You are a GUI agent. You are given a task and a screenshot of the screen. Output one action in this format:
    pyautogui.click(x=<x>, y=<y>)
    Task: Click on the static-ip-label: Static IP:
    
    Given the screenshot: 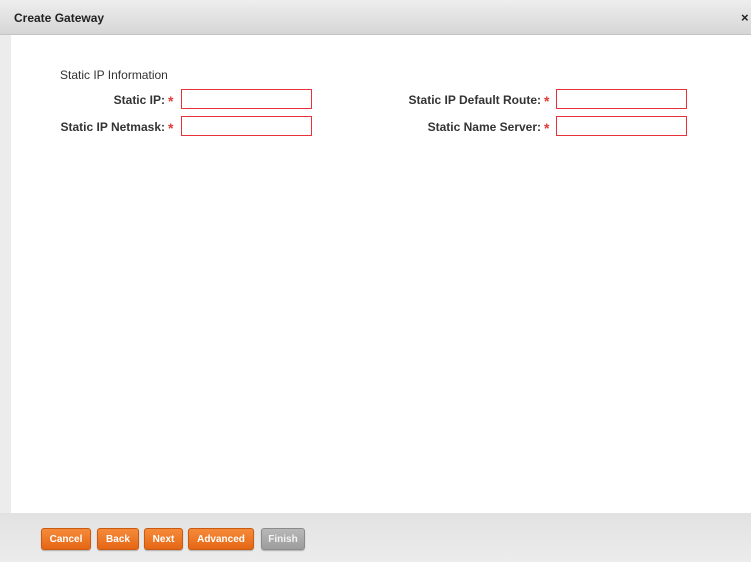 What is the action you would take?
    pyautogui.click(x=139, y=100)
    